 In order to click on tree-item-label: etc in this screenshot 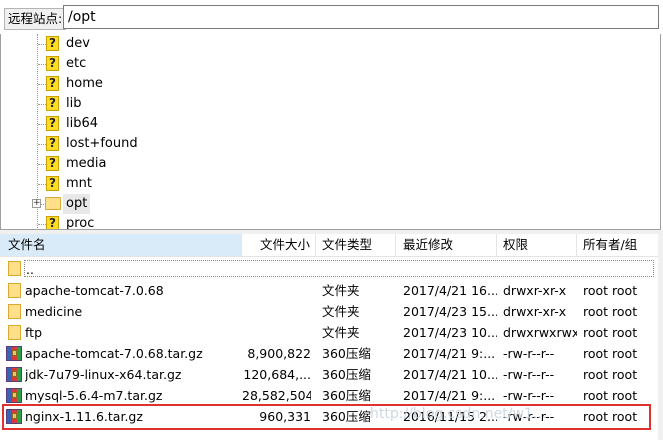, I will do `click(76, 63)`.